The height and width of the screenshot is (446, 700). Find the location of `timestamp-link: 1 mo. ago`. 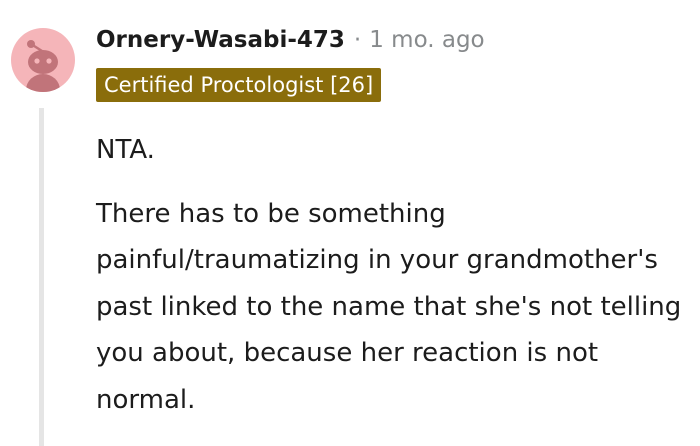

timestamp-link: 1 mo. ago is located at coordinates (426, 40).